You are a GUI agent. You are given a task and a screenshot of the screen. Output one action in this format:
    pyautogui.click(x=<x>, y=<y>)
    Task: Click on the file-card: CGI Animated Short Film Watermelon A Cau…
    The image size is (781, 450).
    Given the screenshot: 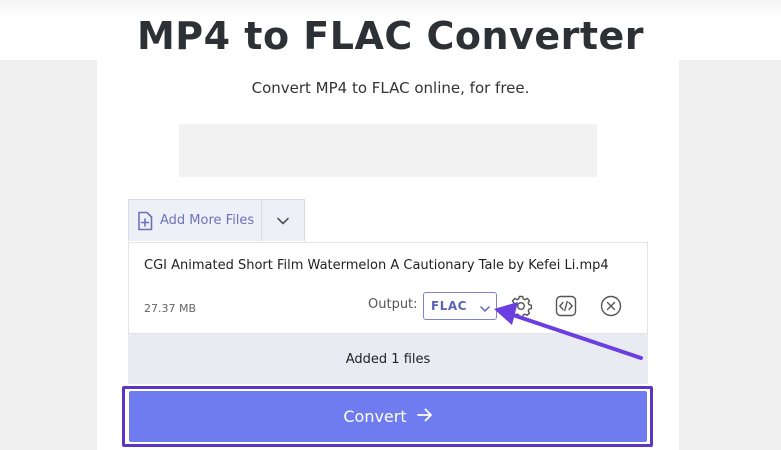 What is the action you would take?
    pyautogui.click(x=388, y=288)
    